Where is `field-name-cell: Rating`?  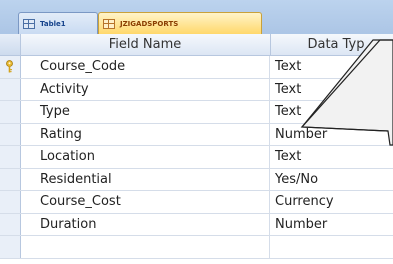 field-name-cell: Rating is located at coordinates (145, 134).